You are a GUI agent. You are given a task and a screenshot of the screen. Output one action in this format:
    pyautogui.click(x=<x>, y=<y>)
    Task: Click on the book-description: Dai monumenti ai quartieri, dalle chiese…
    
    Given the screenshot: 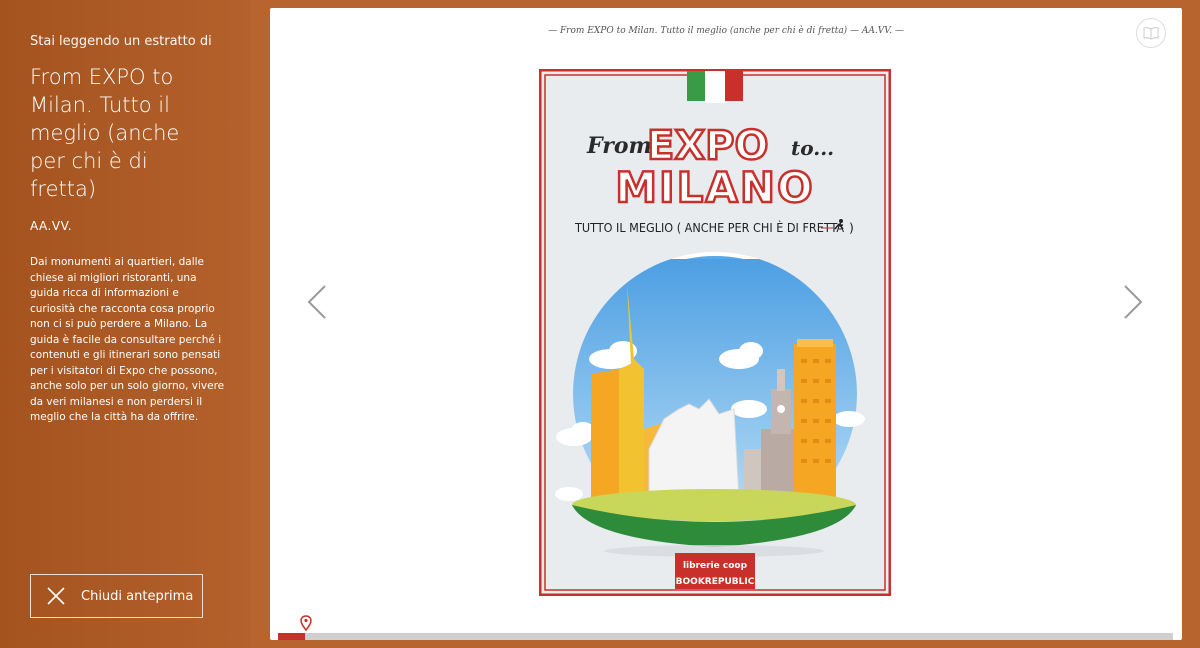 What is the action you would take?
    pyautogui.click(x=127, y=339)
    